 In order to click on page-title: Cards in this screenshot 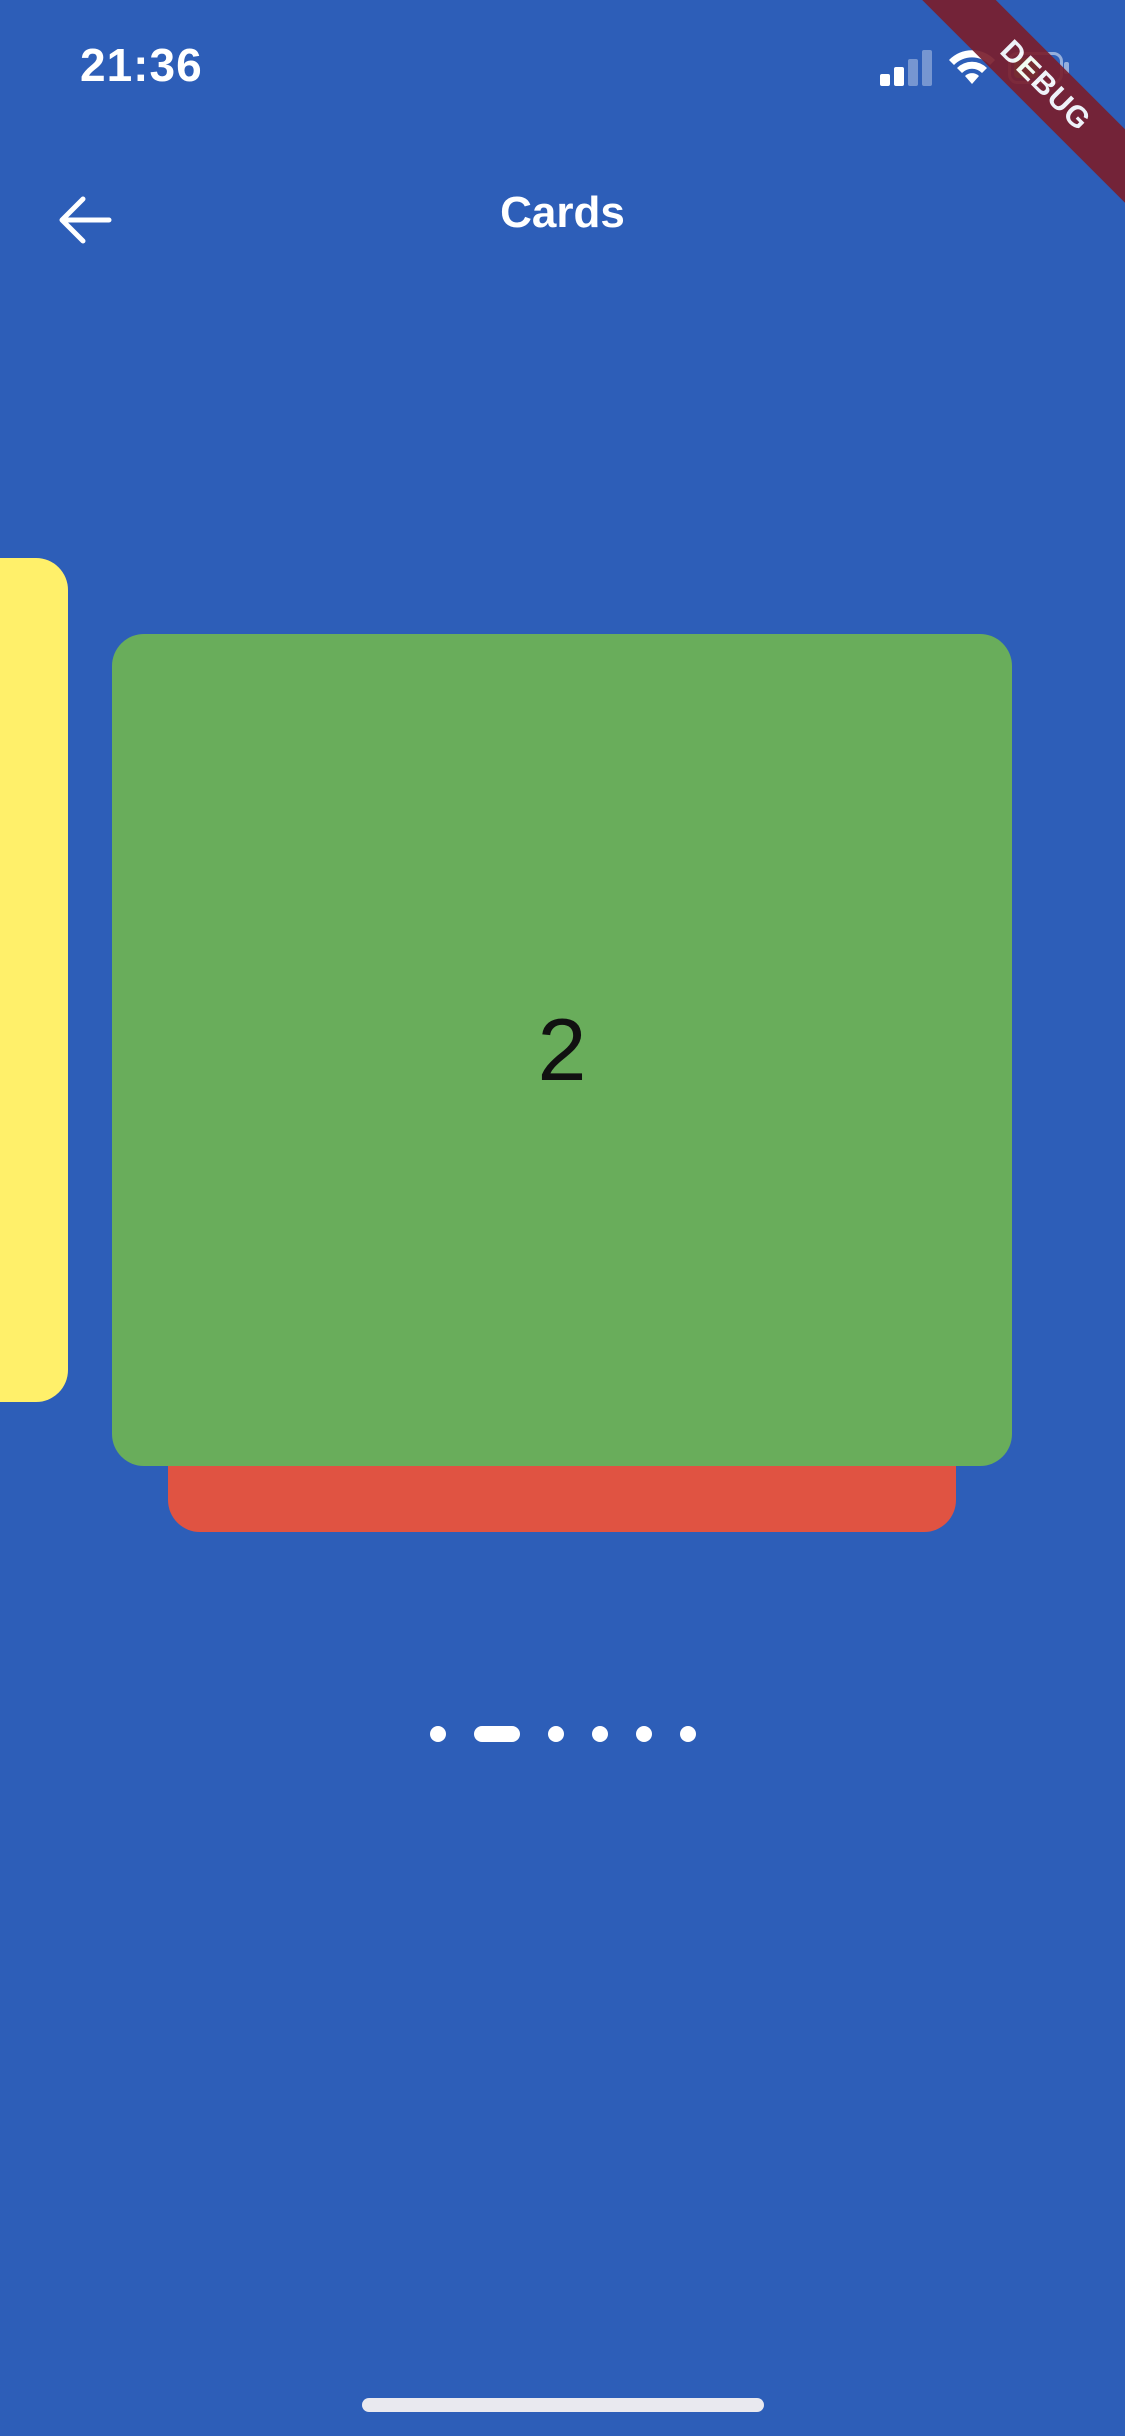, I will do `click(562, 212)`.